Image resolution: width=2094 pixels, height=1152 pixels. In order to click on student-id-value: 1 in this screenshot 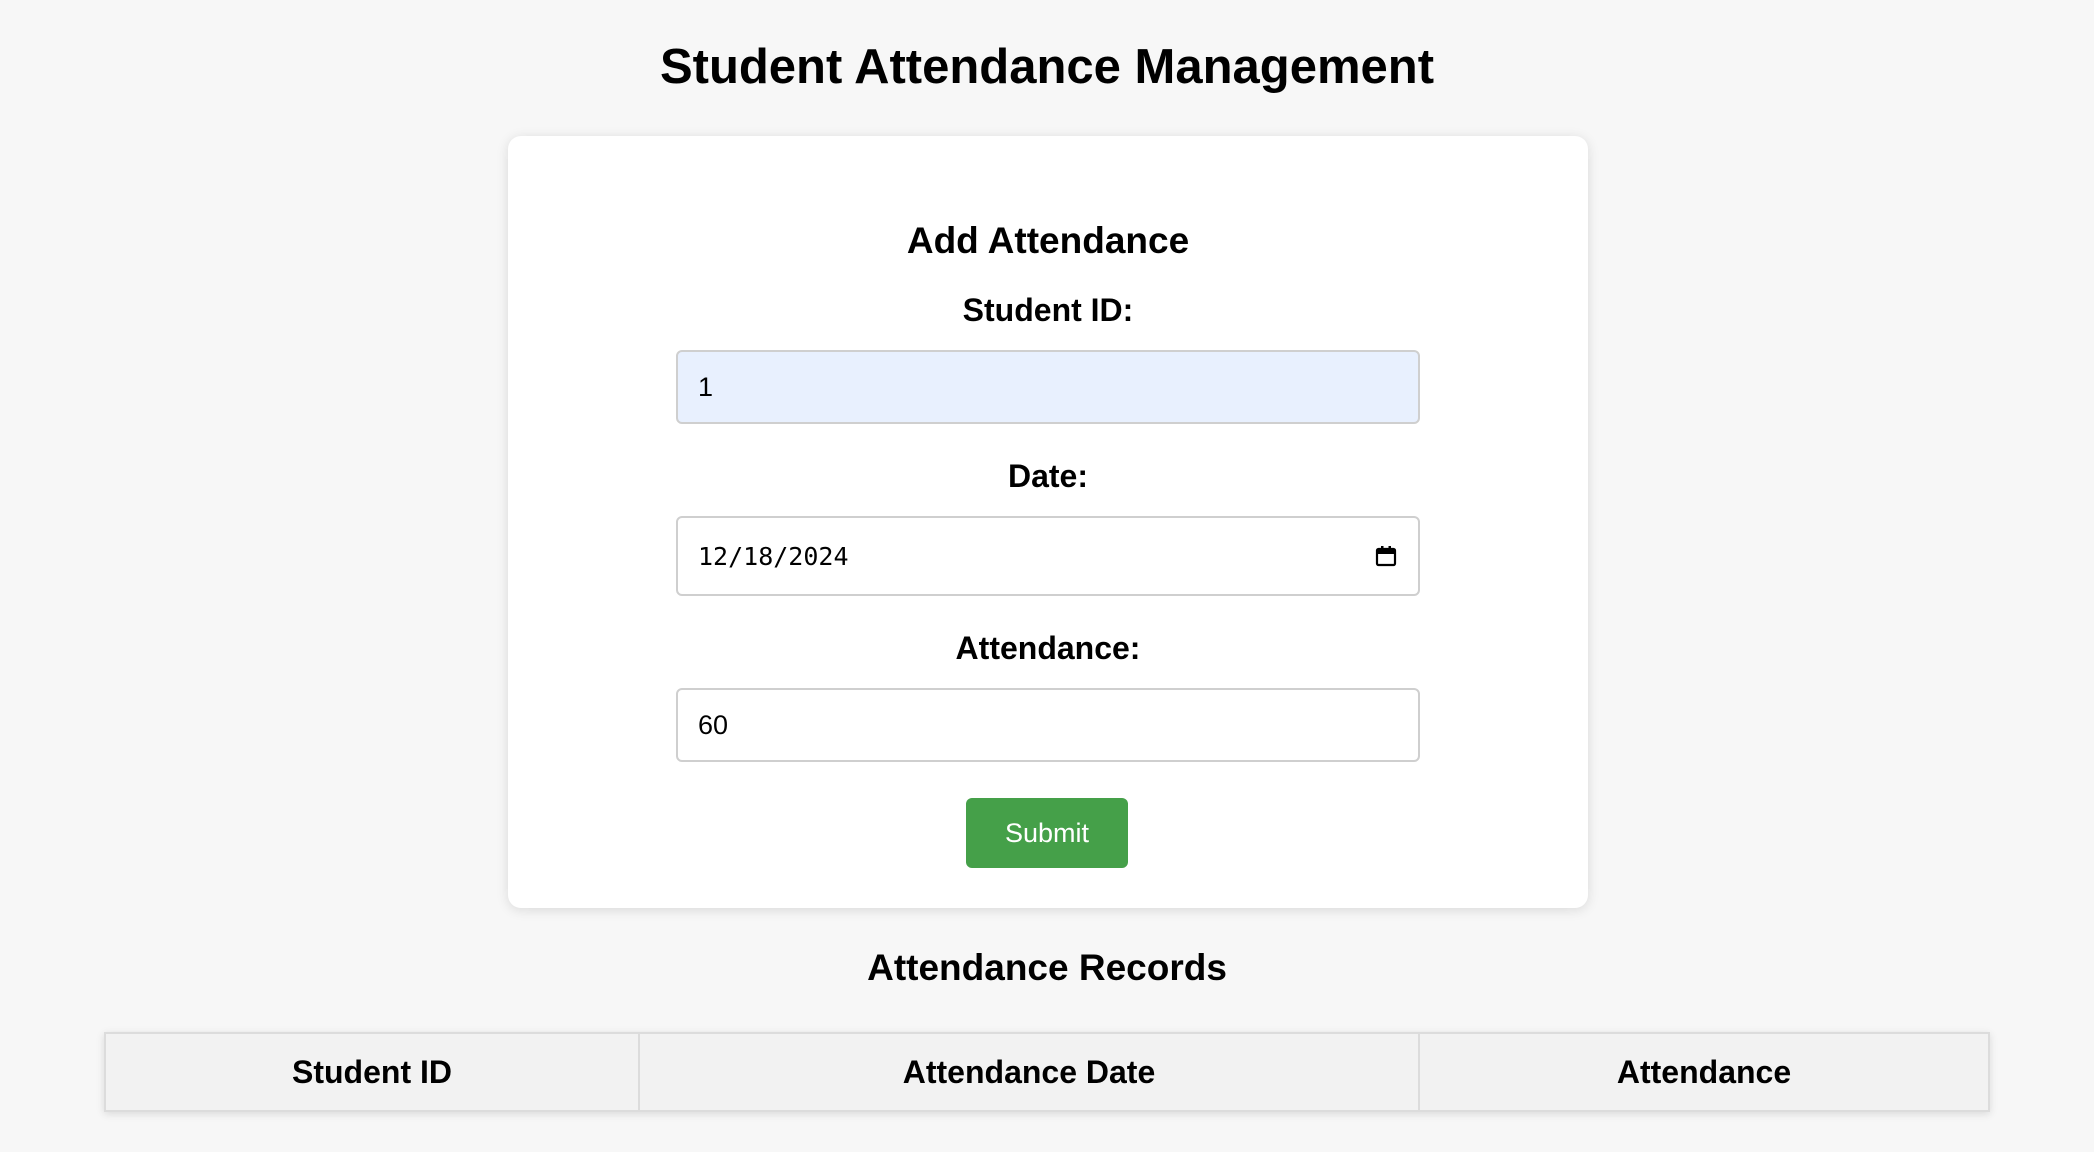, I will do `click(706, 386)`.